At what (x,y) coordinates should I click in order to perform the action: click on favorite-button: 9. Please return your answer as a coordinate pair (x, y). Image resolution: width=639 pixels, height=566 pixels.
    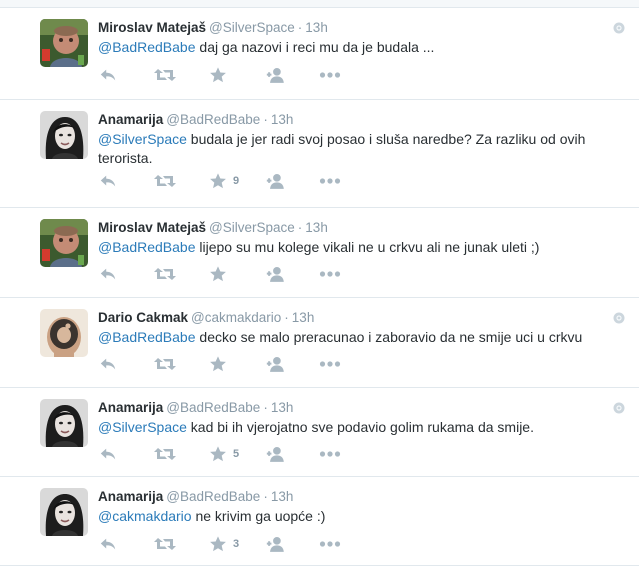
    Looking at the image, I should click on (237, 181).